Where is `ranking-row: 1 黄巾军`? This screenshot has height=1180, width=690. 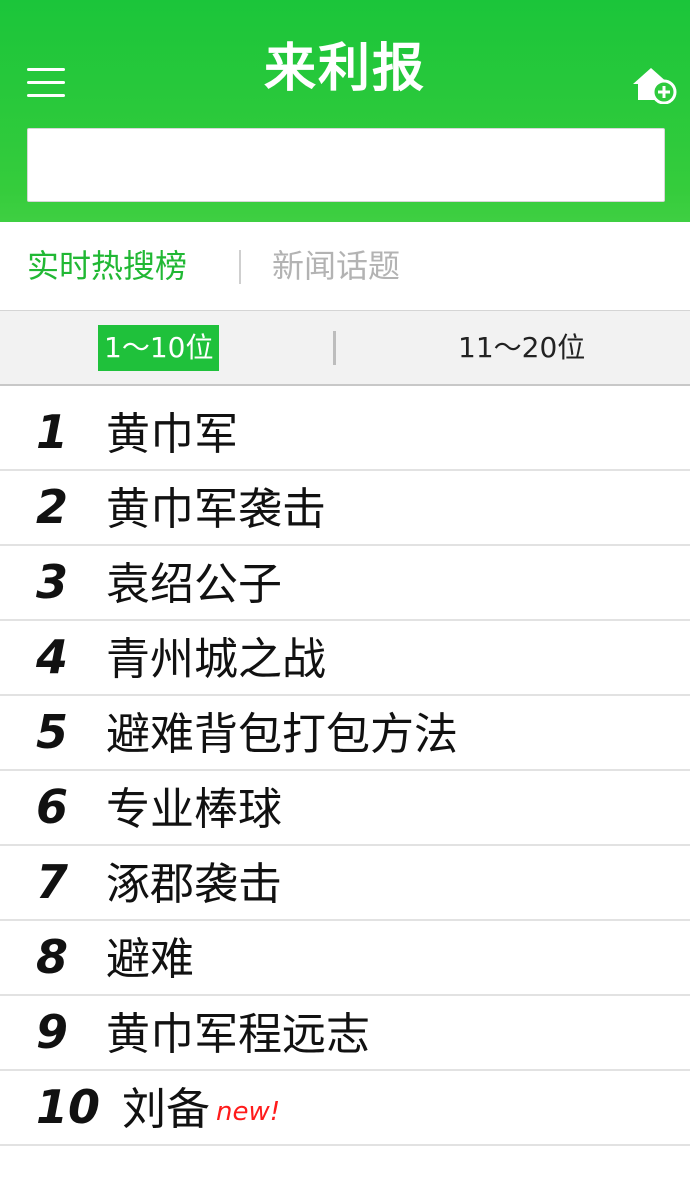
ranking-row: 1 黄巾军 is located at coordinates (345, 433).